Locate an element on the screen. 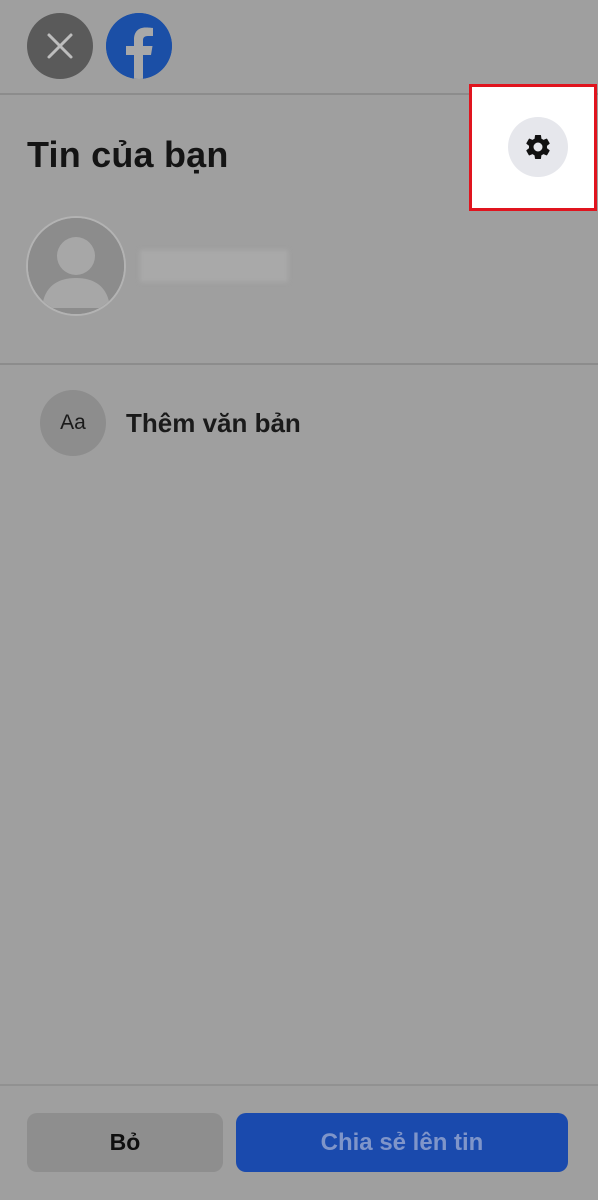 This screenshot has height=1200, width=598. page-title: Tin của bạn is located at coordinates (128, 154).